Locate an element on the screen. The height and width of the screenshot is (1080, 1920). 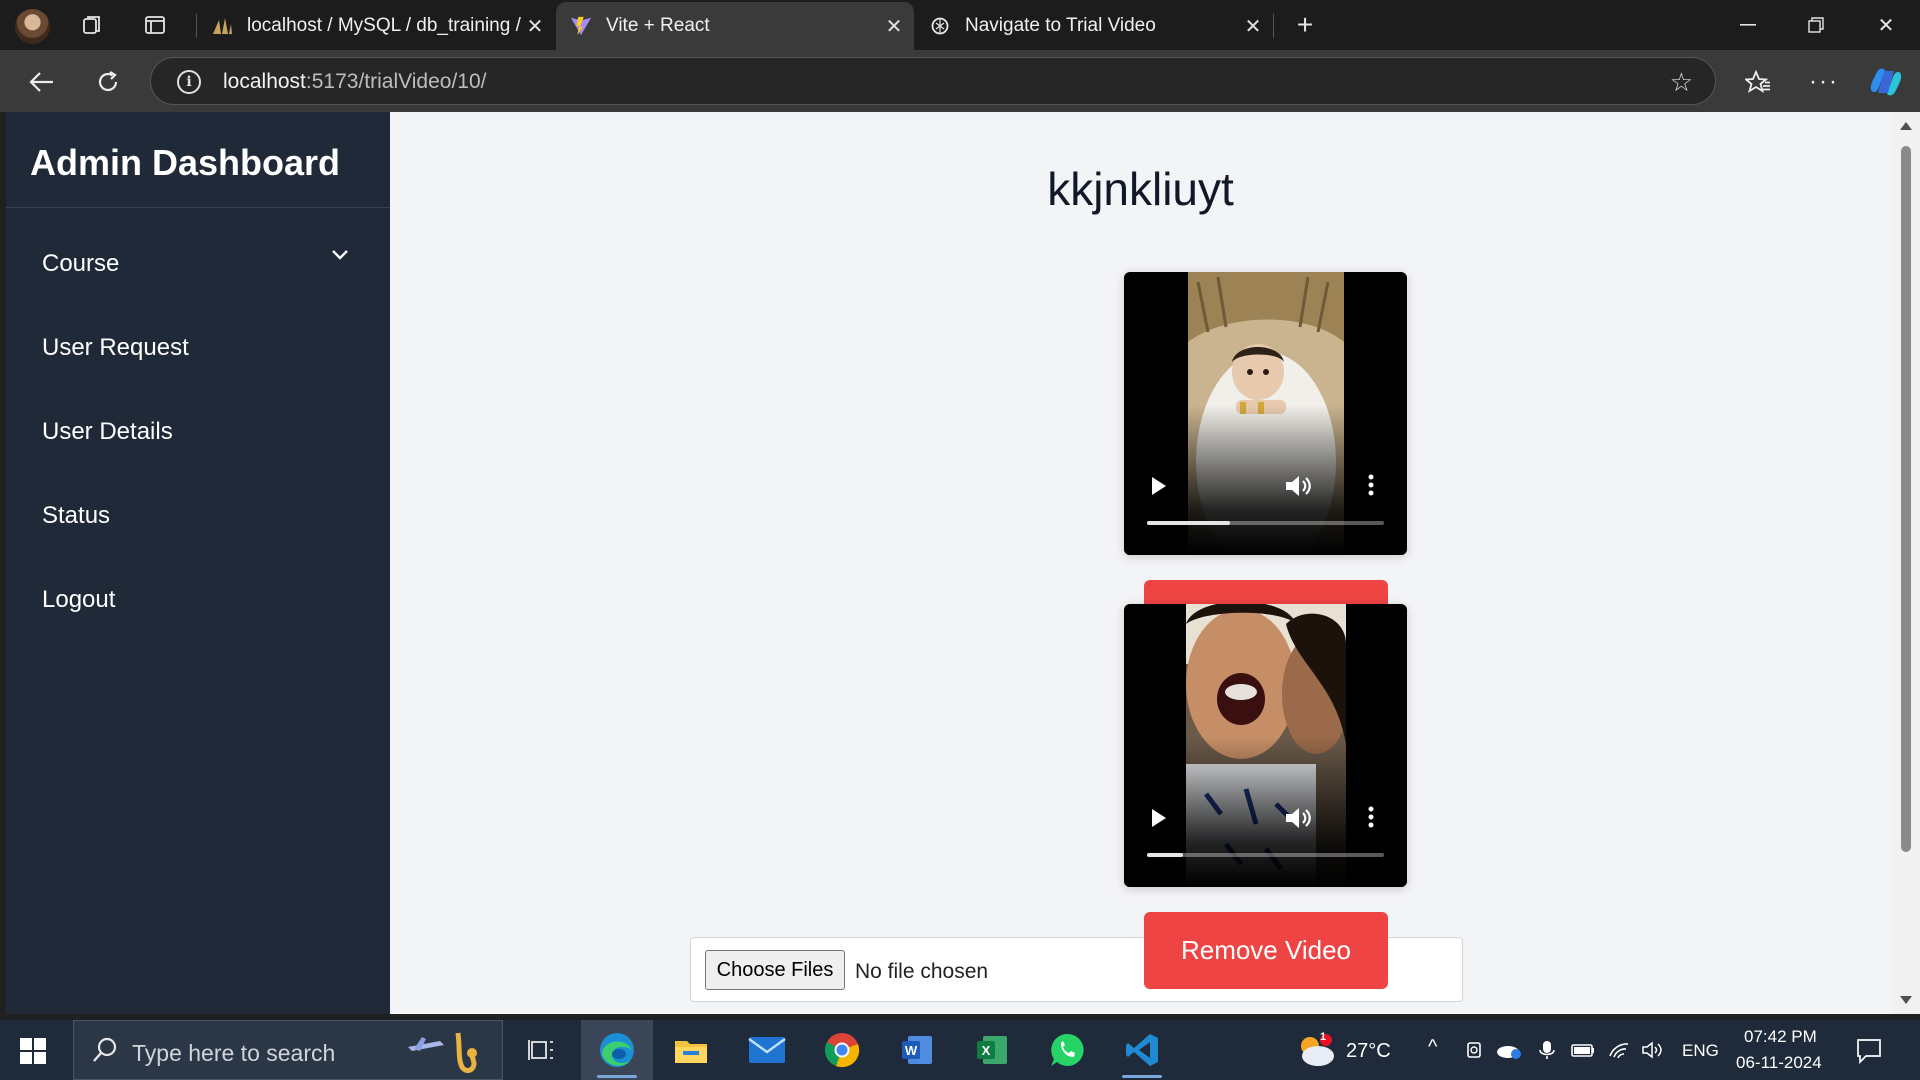
address-url: localhost:5173/trialVideo/10/ is located at coordinates (354, 82).